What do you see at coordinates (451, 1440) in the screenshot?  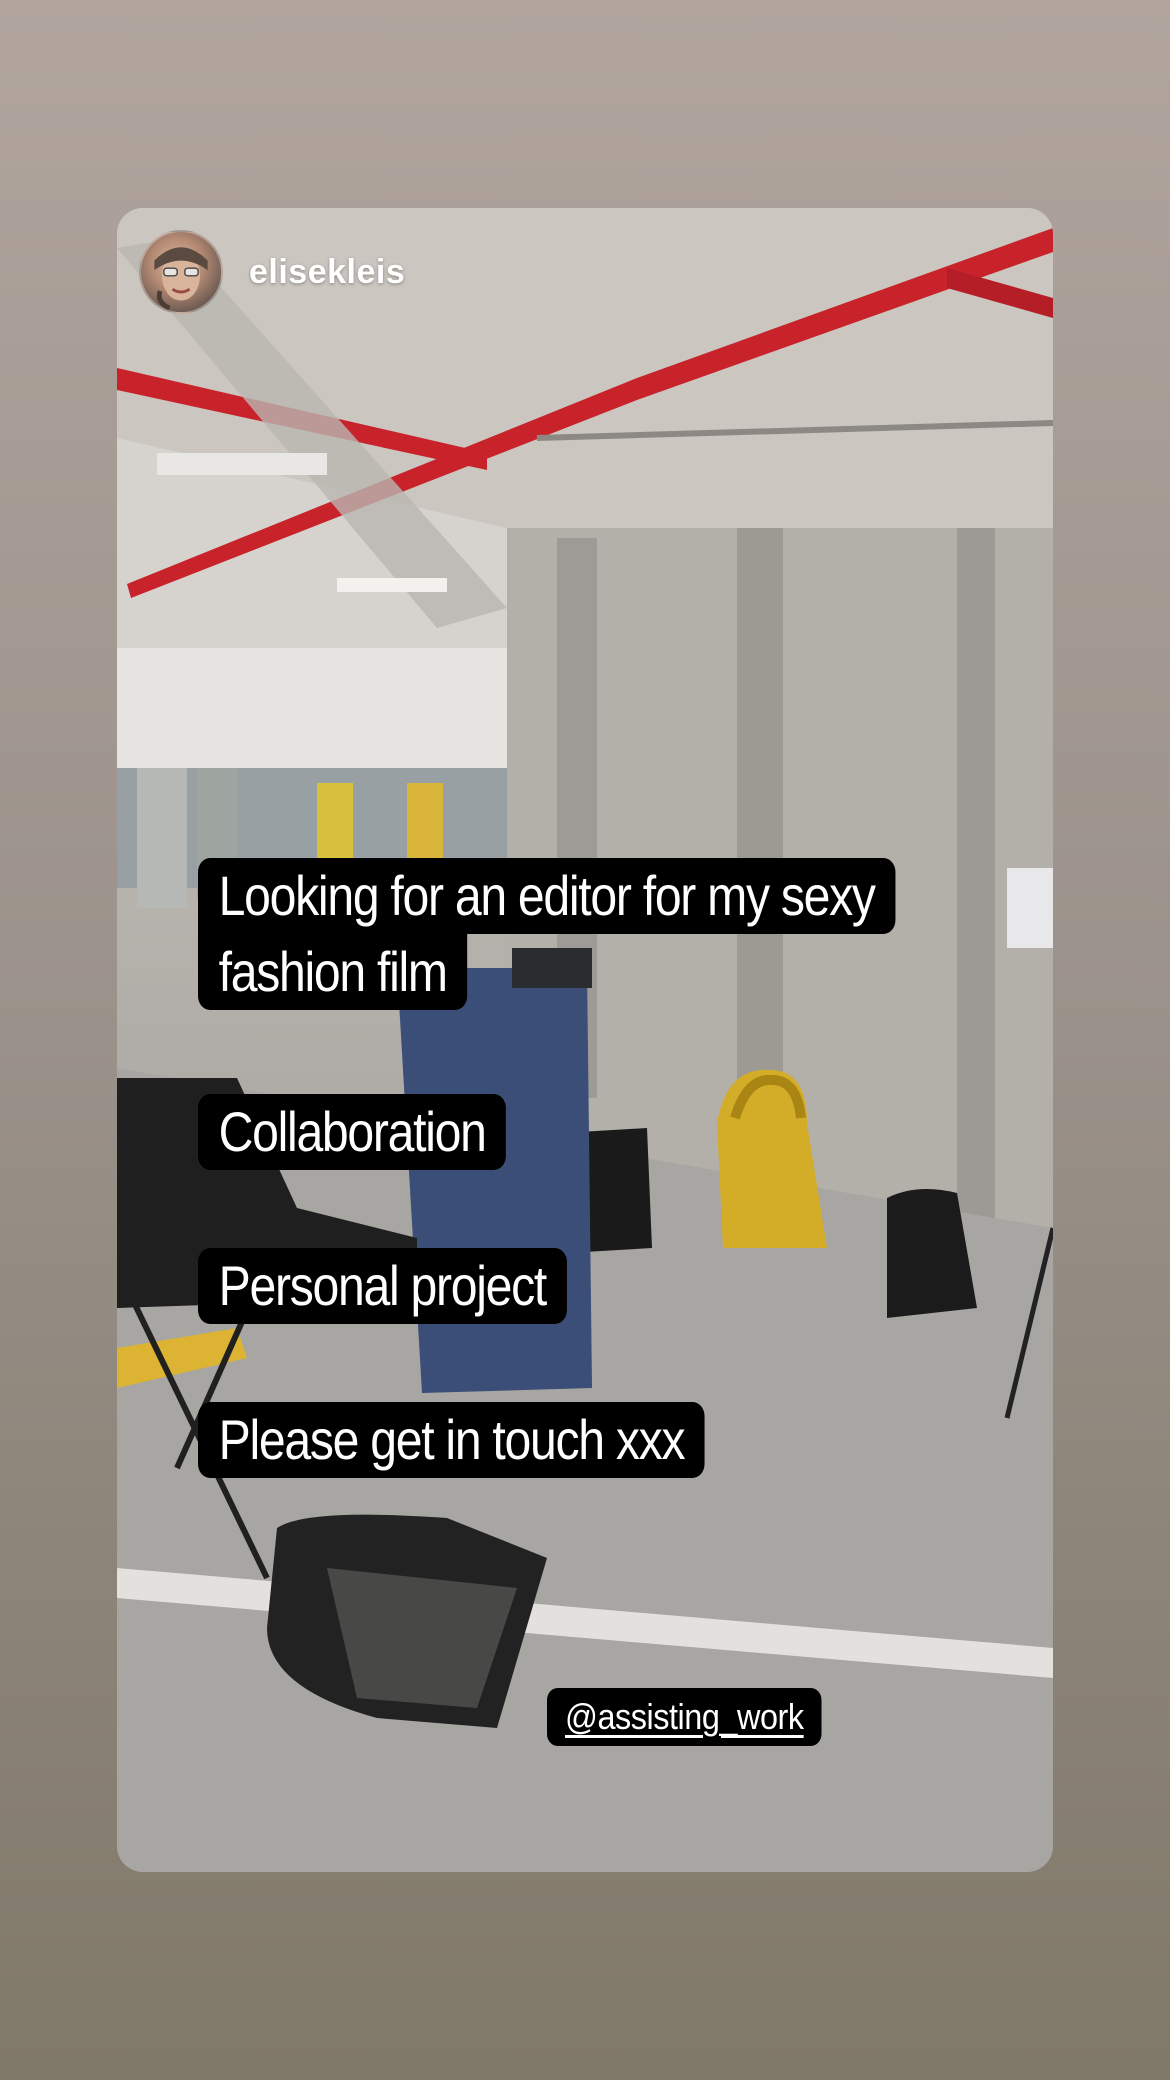 I see `caption-line: Please get in touch xxx` at bounding box center [451, 1440].